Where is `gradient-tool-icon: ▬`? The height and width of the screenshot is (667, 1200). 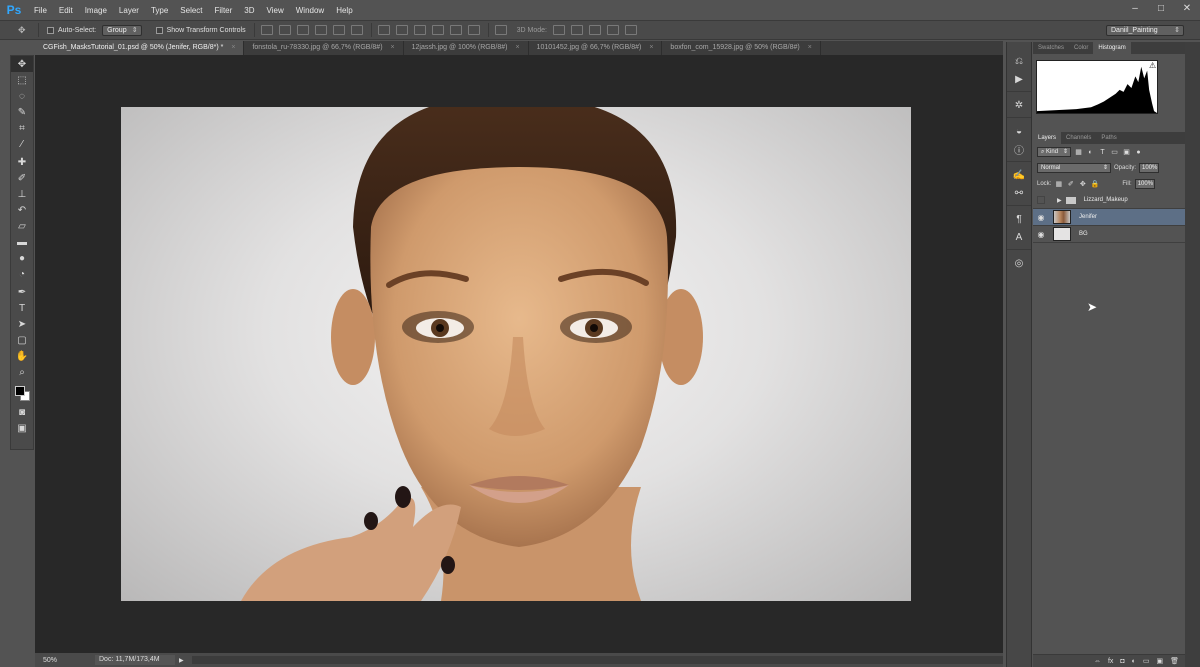
gradient-tool-icon: ▬ is located at coordinates (22, 242).